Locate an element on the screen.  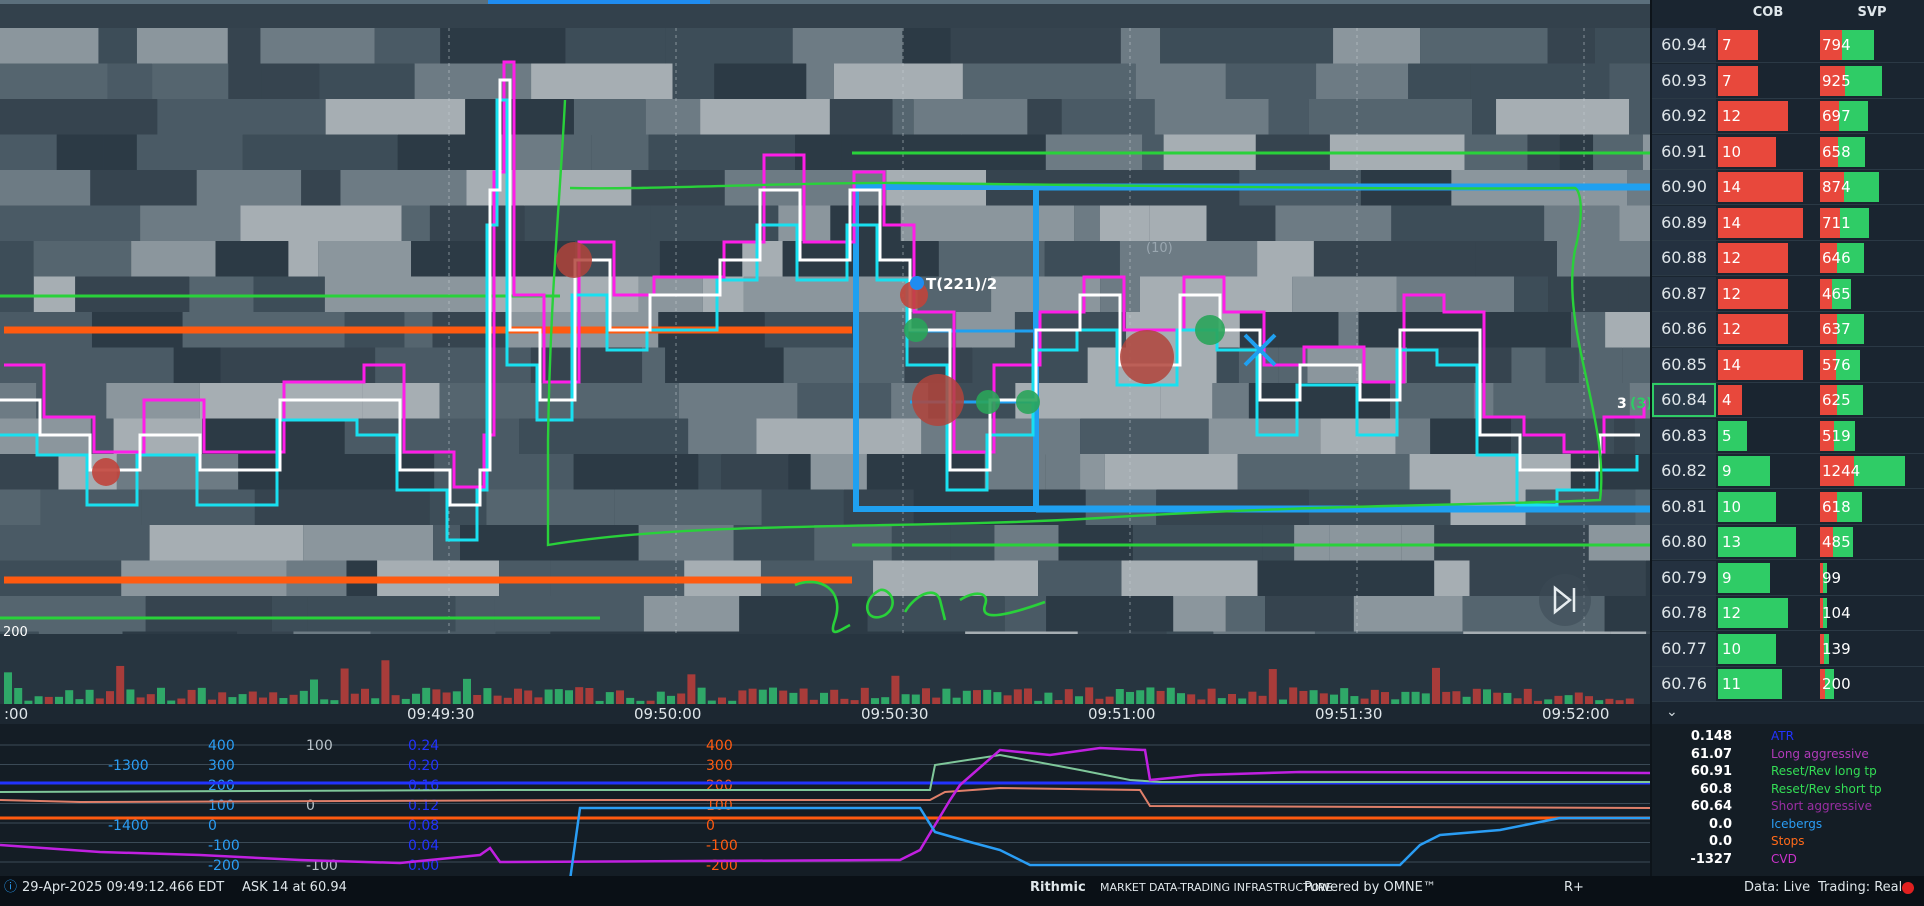
ladder-row: 60.88 12 646 is located at coordinates (1788, 258).